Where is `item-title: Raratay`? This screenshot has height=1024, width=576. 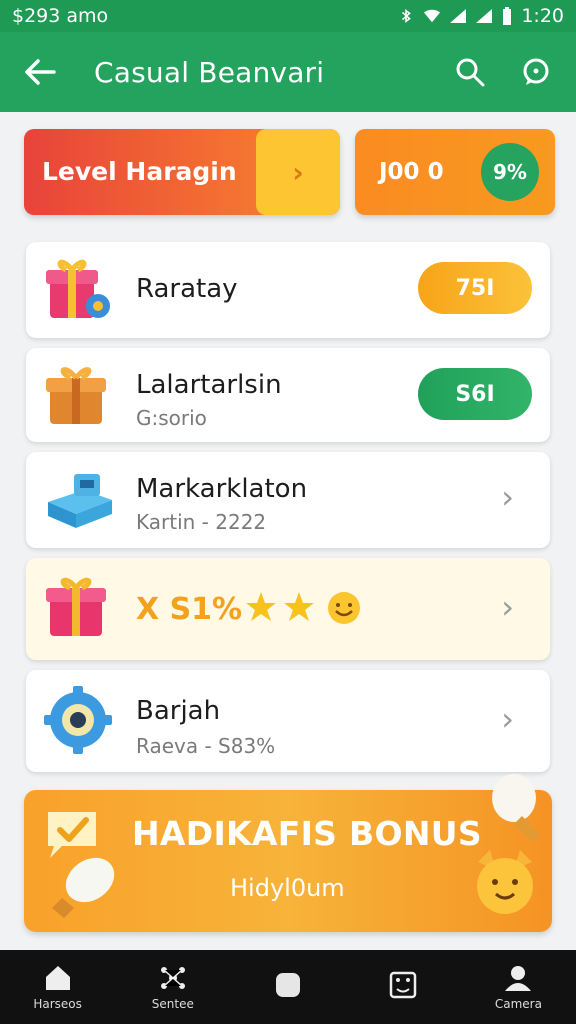
item-title: Raratay is located at coordinates (187, 289).